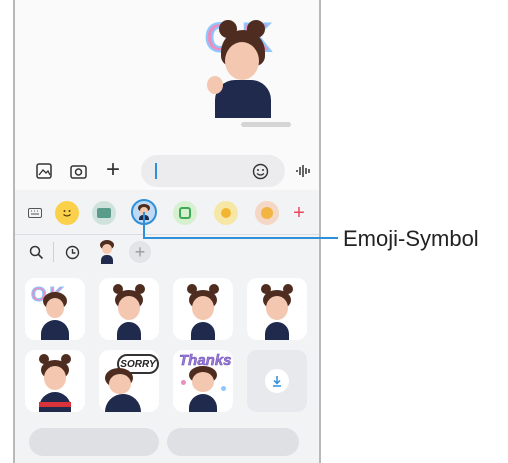  Describe the element at coordinates (226, 213) in the screenshot. I see `animated-emoji-tab-icon` at that location.